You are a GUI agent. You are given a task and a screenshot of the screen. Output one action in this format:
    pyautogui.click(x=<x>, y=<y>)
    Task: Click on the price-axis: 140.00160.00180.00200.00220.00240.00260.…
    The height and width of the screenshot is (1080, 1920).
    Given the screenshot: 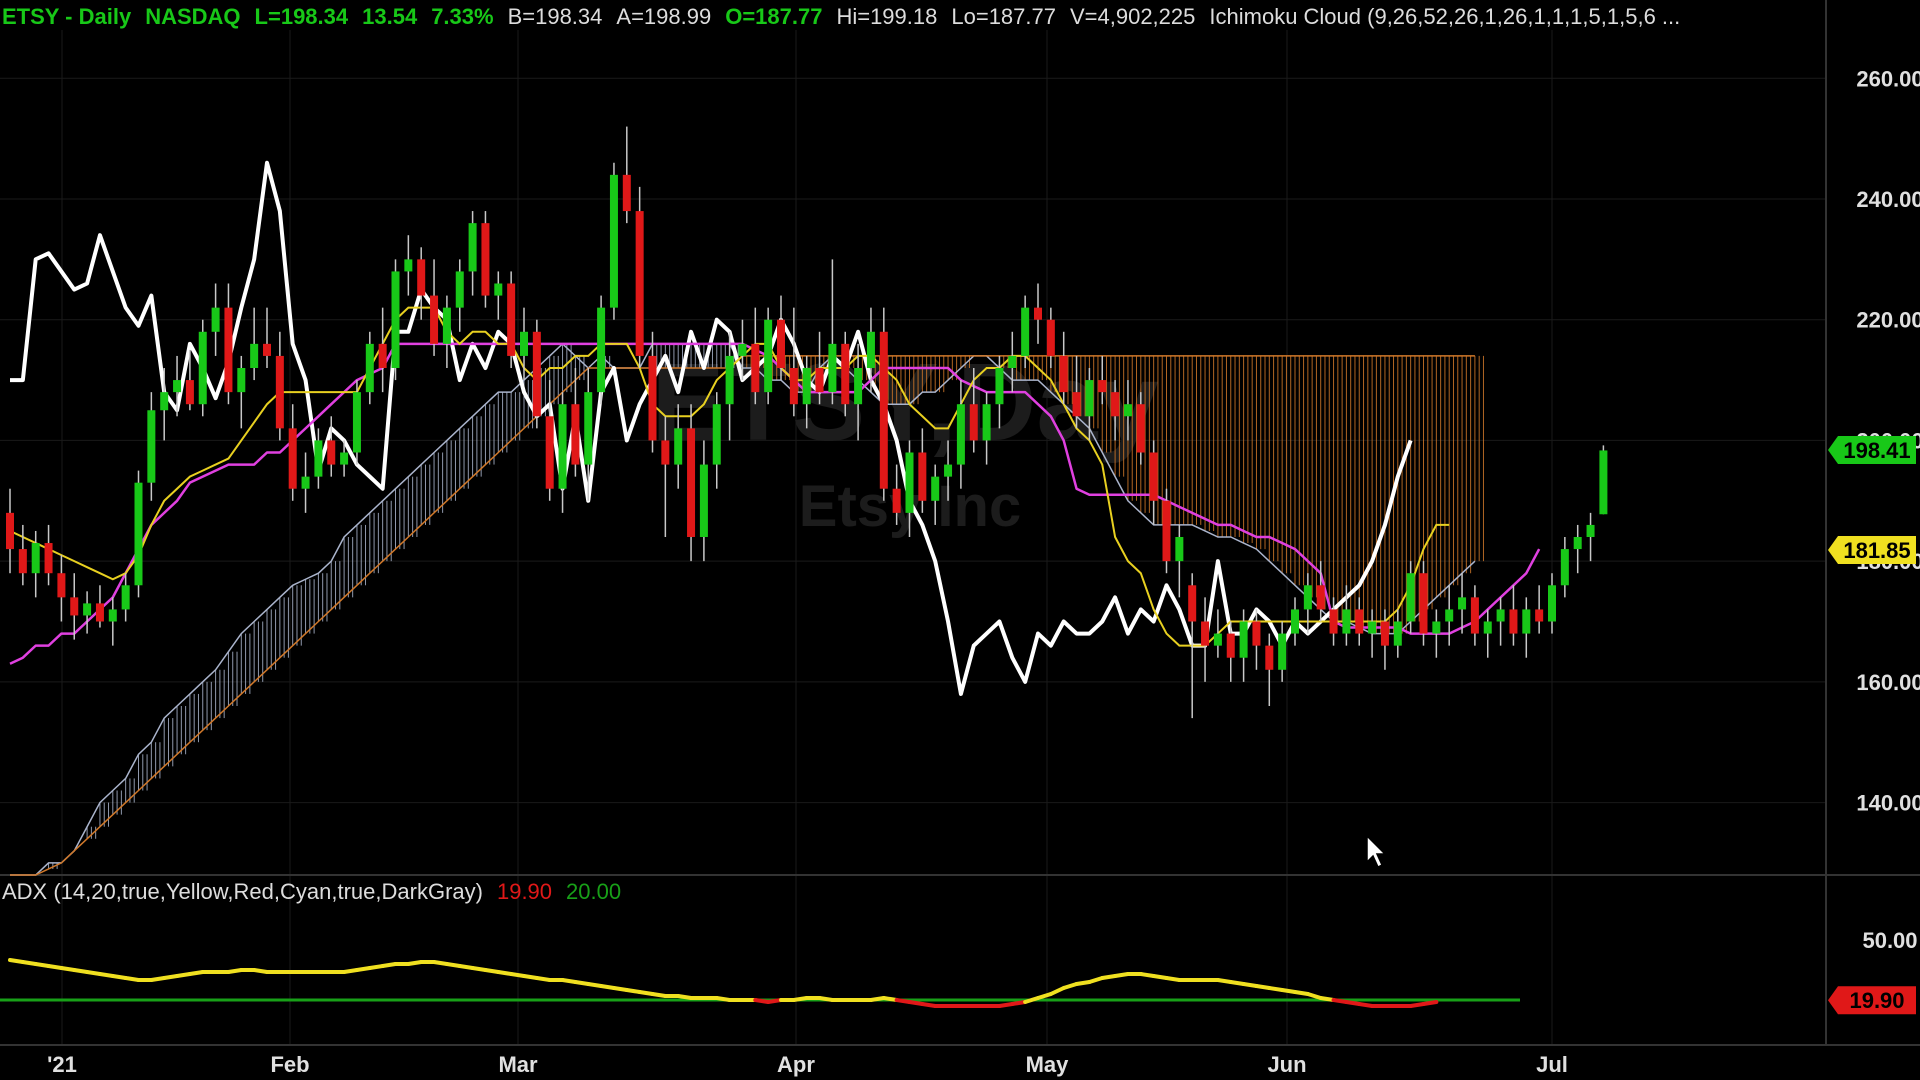 What is the action you would take?
    pyautogui.click(x=1874, y=540)
    